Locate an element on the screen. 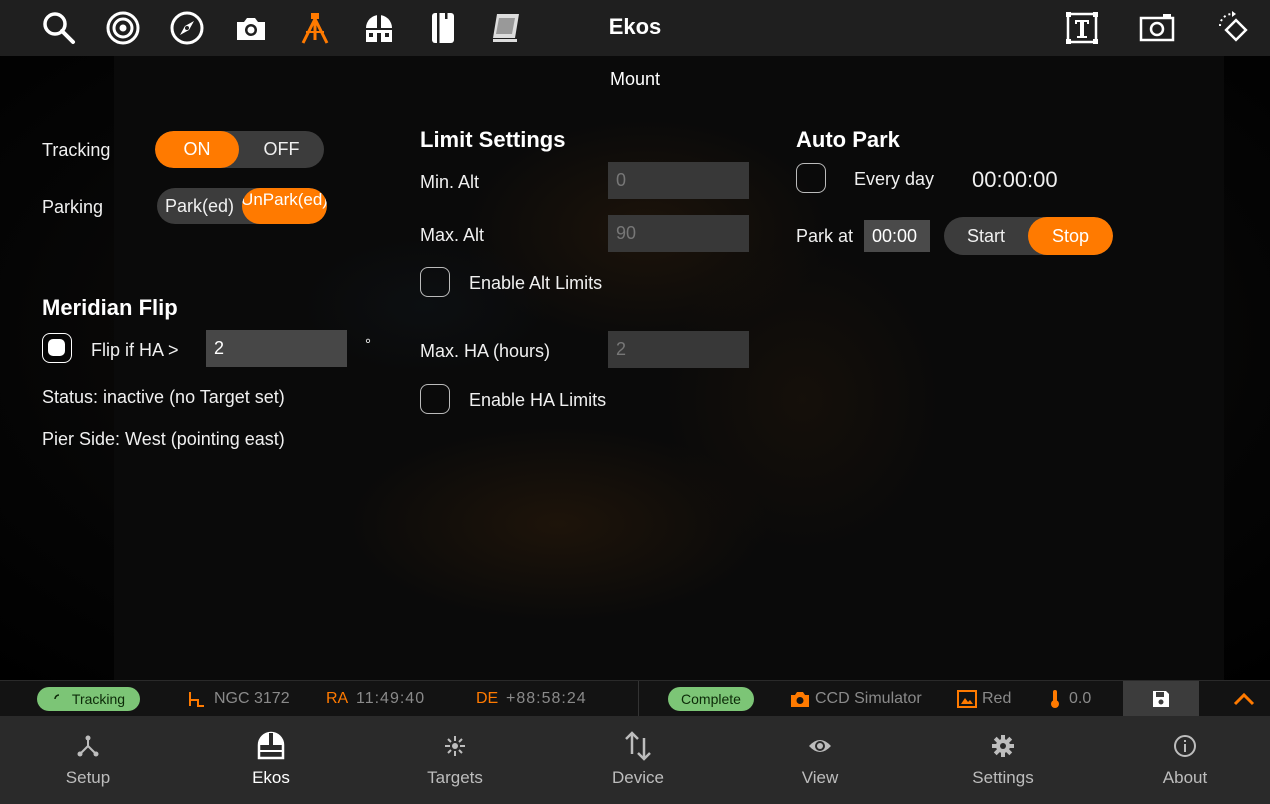 This screenshot has width=1270, height=804. target-icon is located at coordinates (123, 28).